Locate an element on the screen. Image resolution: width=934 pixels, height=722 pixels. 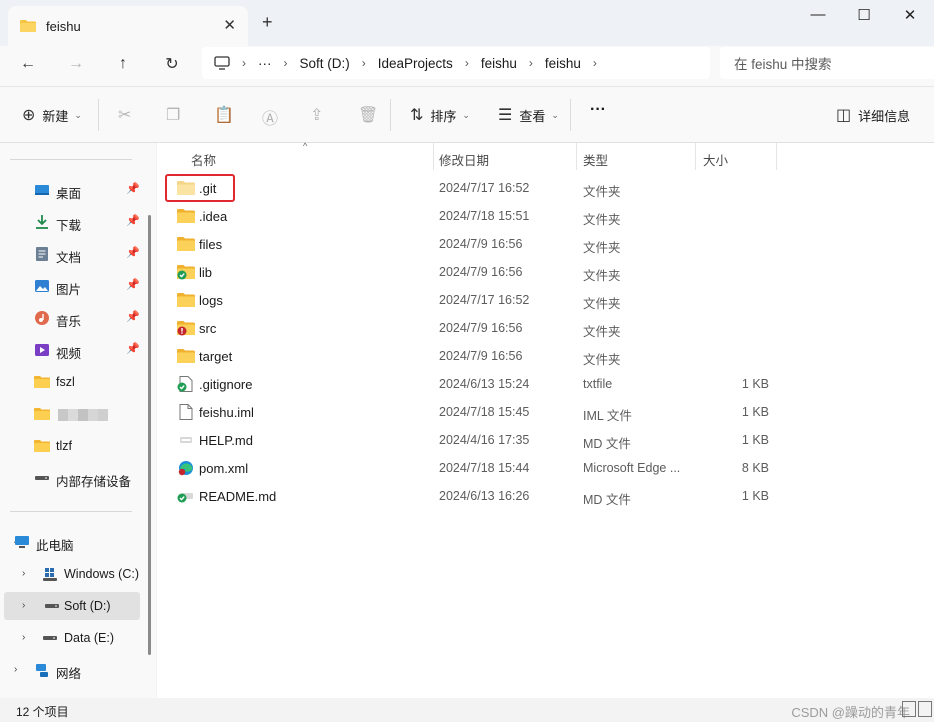
file-name: README.md is located at coordinates (238, 496).